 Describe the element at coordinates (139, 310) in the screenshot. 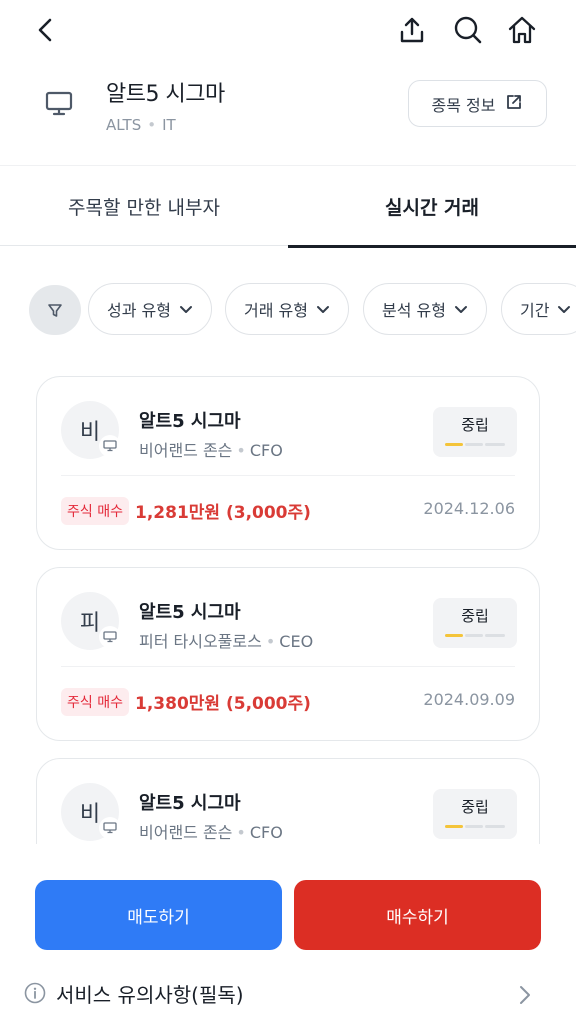

I see `filter-chip-label: 성과 유형` at that location.